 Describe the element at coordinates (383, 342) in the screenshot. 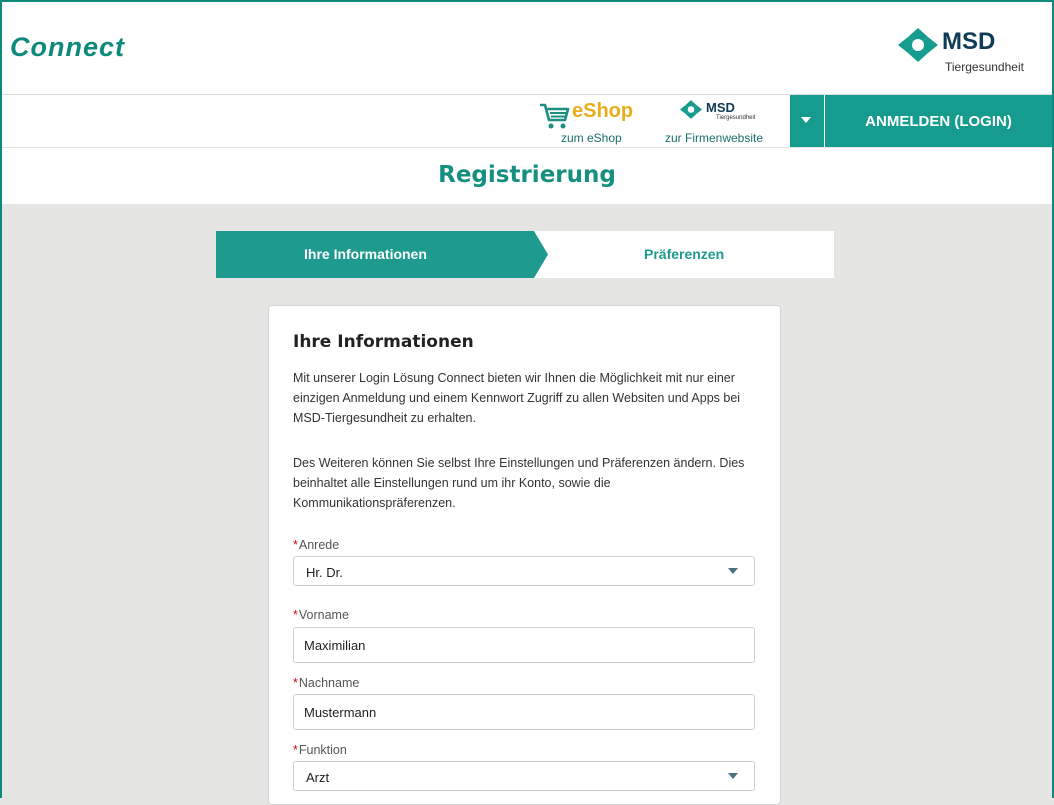

I see `form-heading: Ihre Informationen` at that location.